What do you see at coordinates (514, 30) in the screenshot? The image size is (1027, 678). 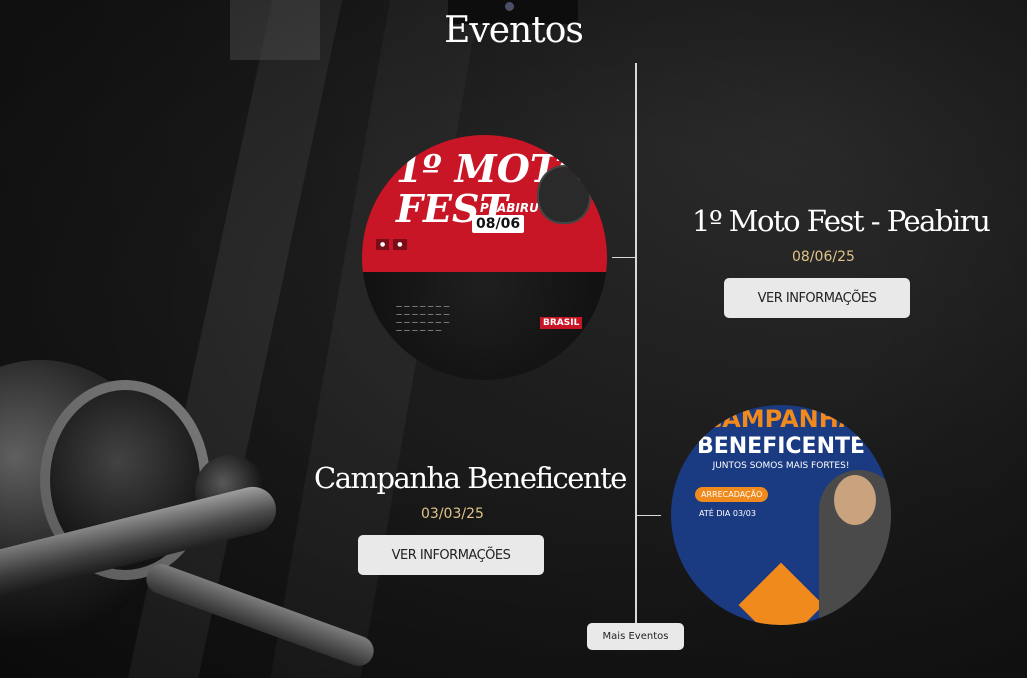 I see `page-title: Eventos` at bounding box center [514, 30].